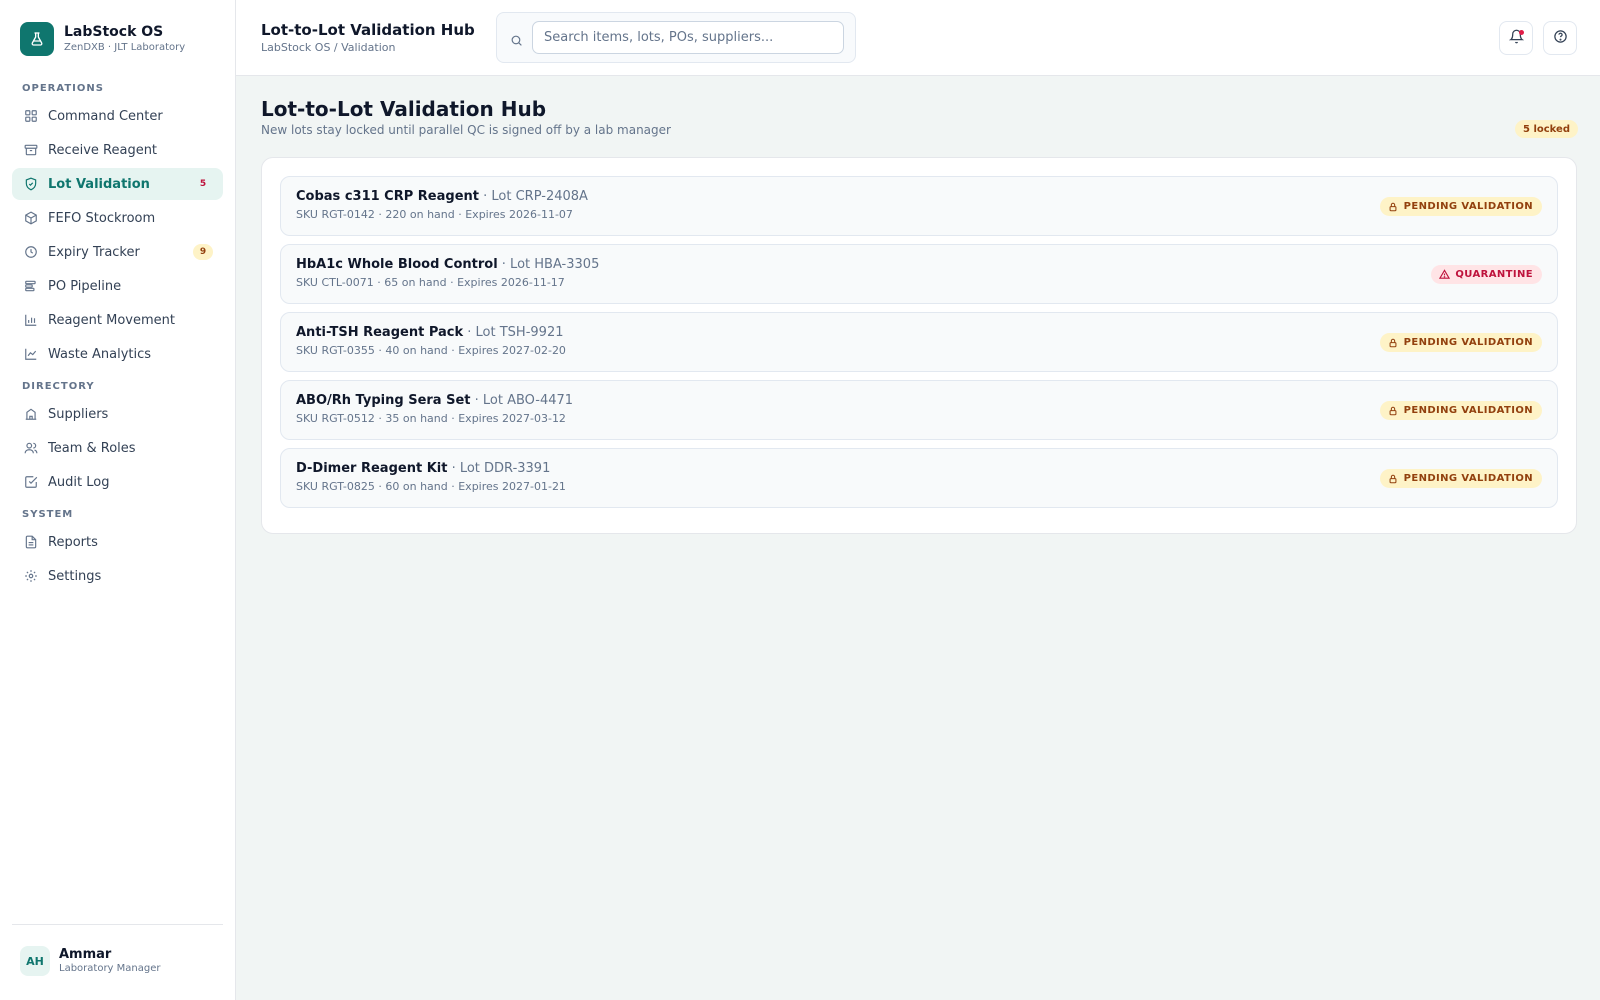  What do you see at coordinates (100, 354) in the screenshot?
I see `sidebar-item-label: Waste Analytics` at bounding box center [100, 354].